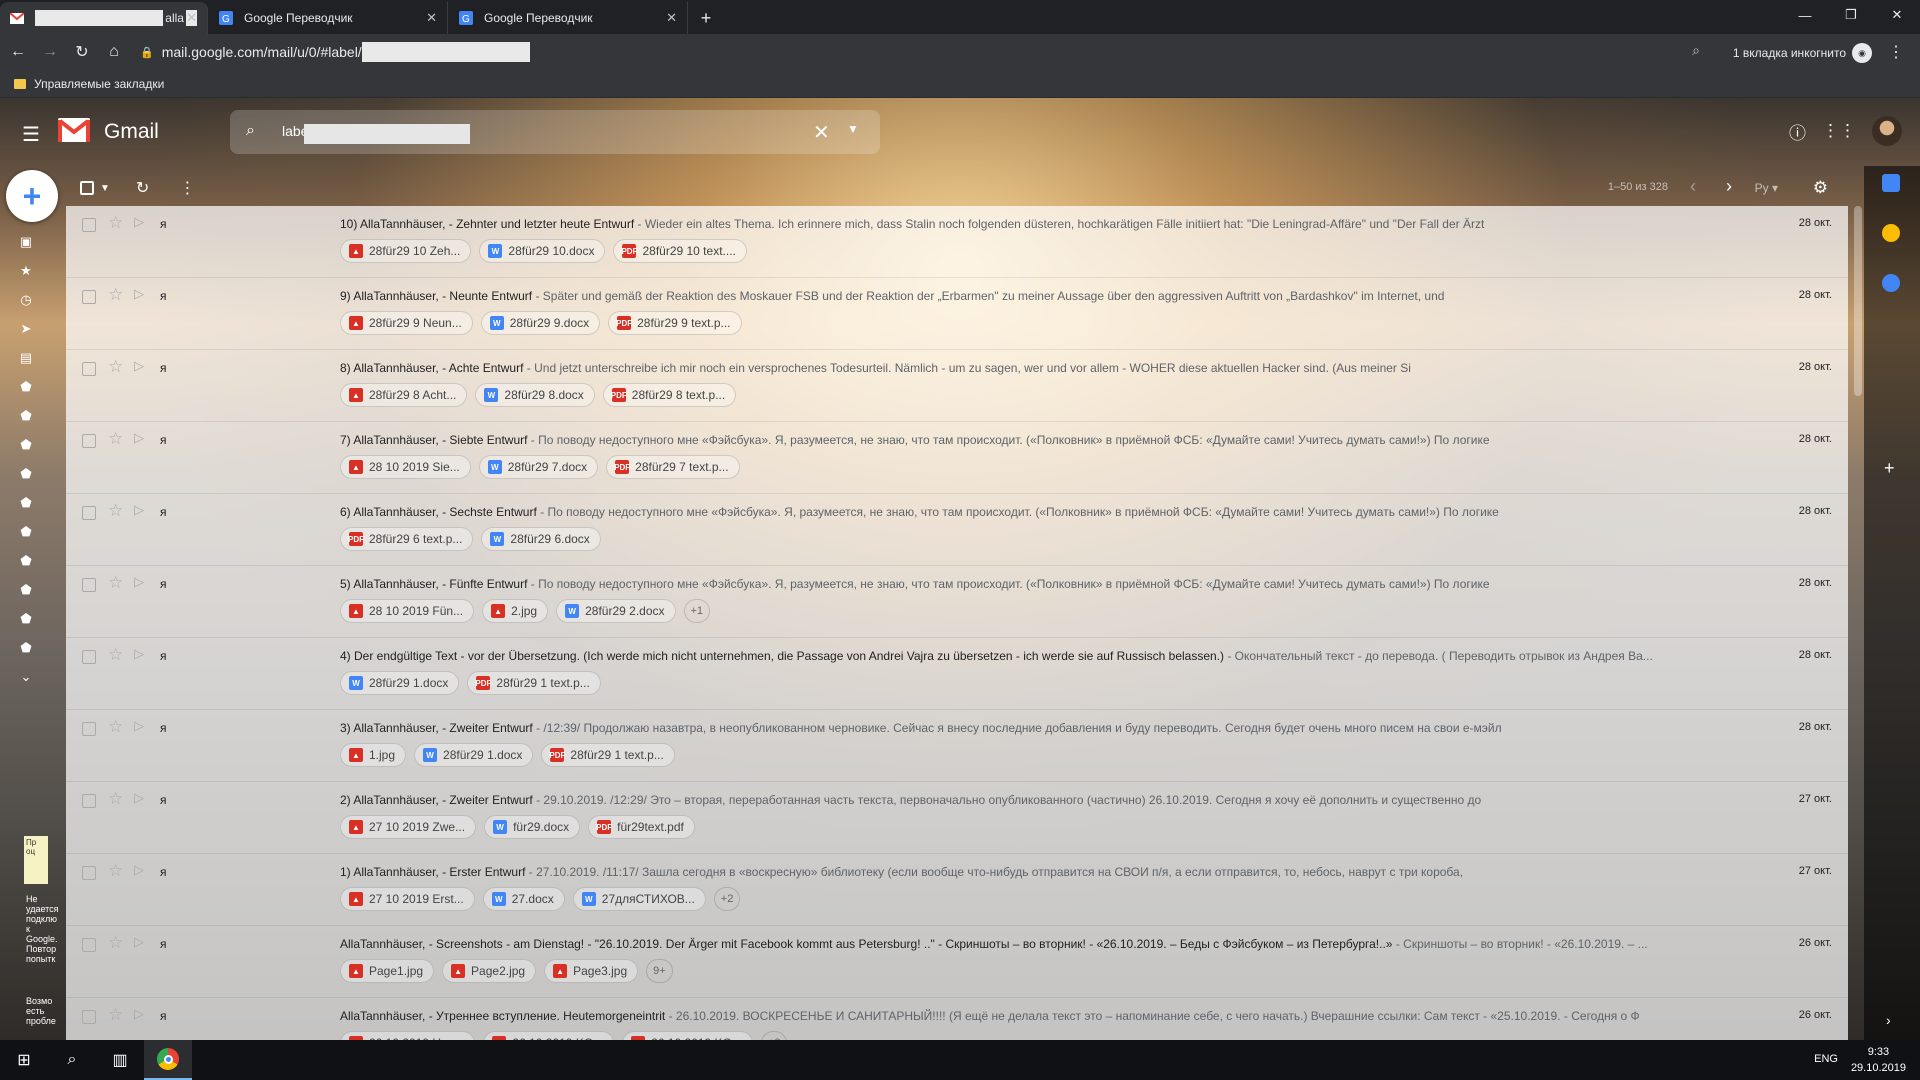 This screenshot has height=1080, width=1920. What do you see at coordinates (1820, 188) in the screenshot?
I see `settings-gear-icon: ⚙` at bounding box center [1820, 188].